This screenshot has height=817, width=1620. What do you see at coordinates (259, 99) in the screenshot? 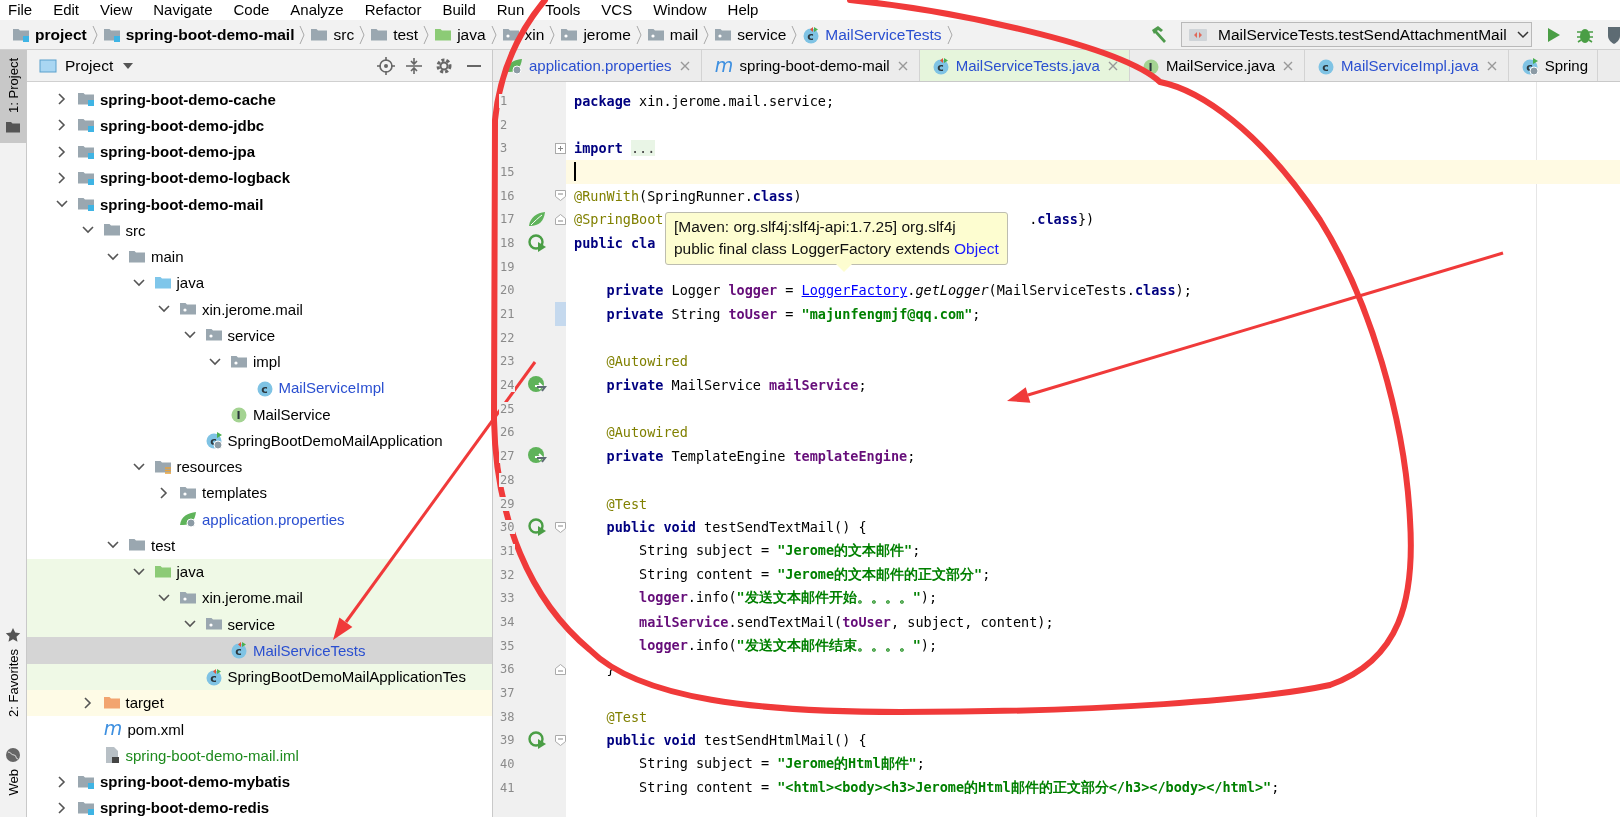
I see `tree-item: spring-boot-demo-cache` at bounding box center [259, 99].